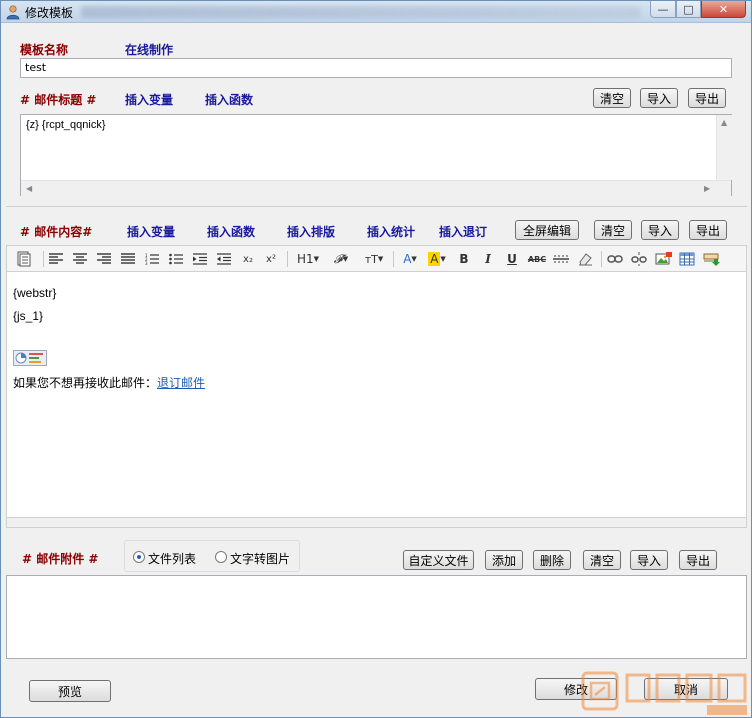 Image resolution: width=752 pixels, height=718 pixels. What do you see at coordinates (698, 560) in the screenshot?
I see `attachment-export-button: 导出` at bounding box center [698, 560].